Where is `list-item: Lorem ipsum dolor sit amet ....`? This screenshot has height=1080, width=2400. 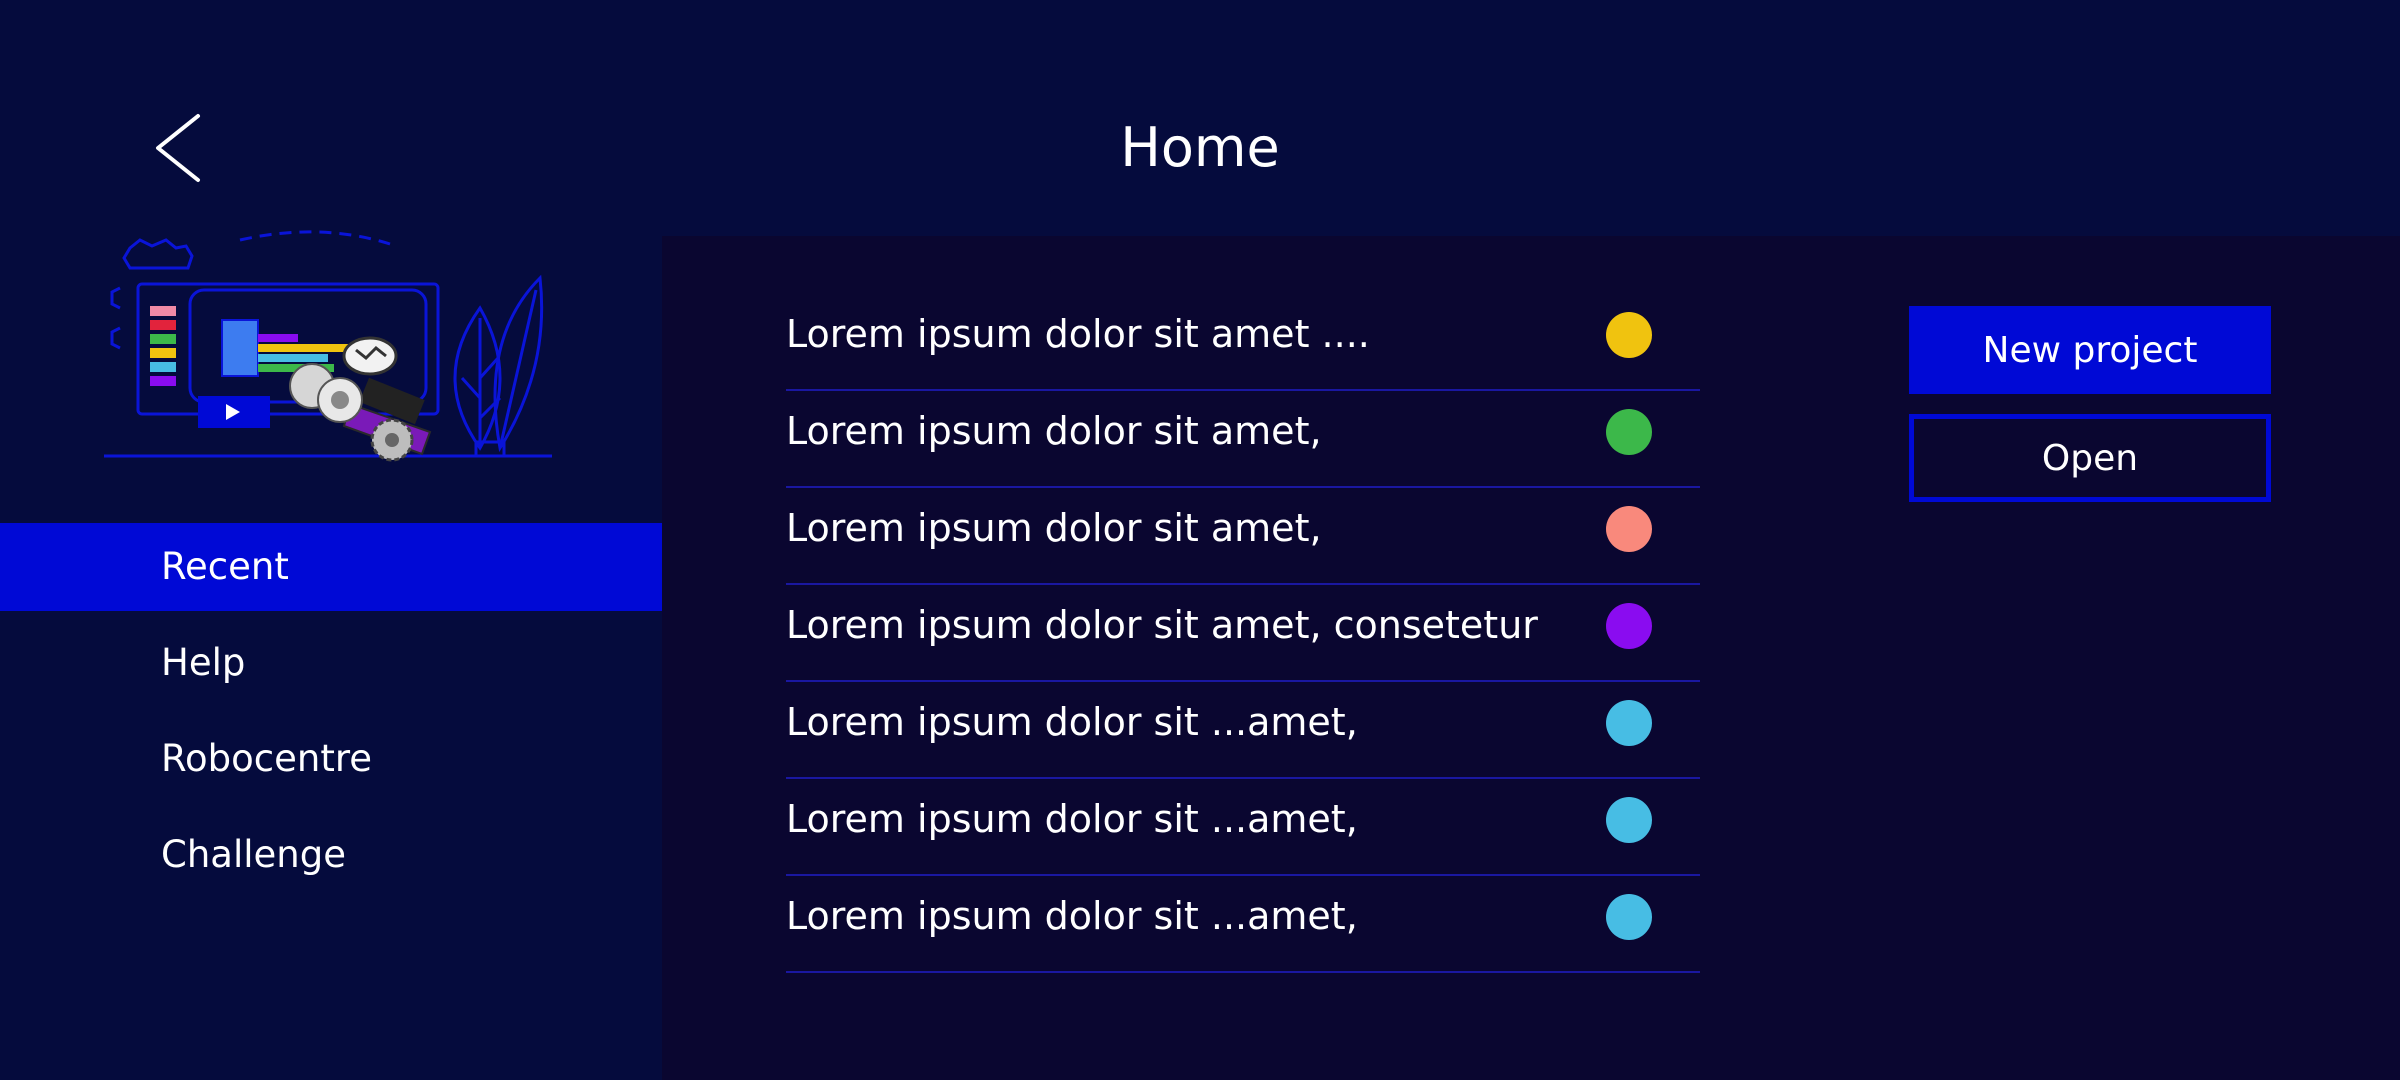 list-item: Lorem ipsum dolor sit amet .... is located at coordinates (1243, 342).